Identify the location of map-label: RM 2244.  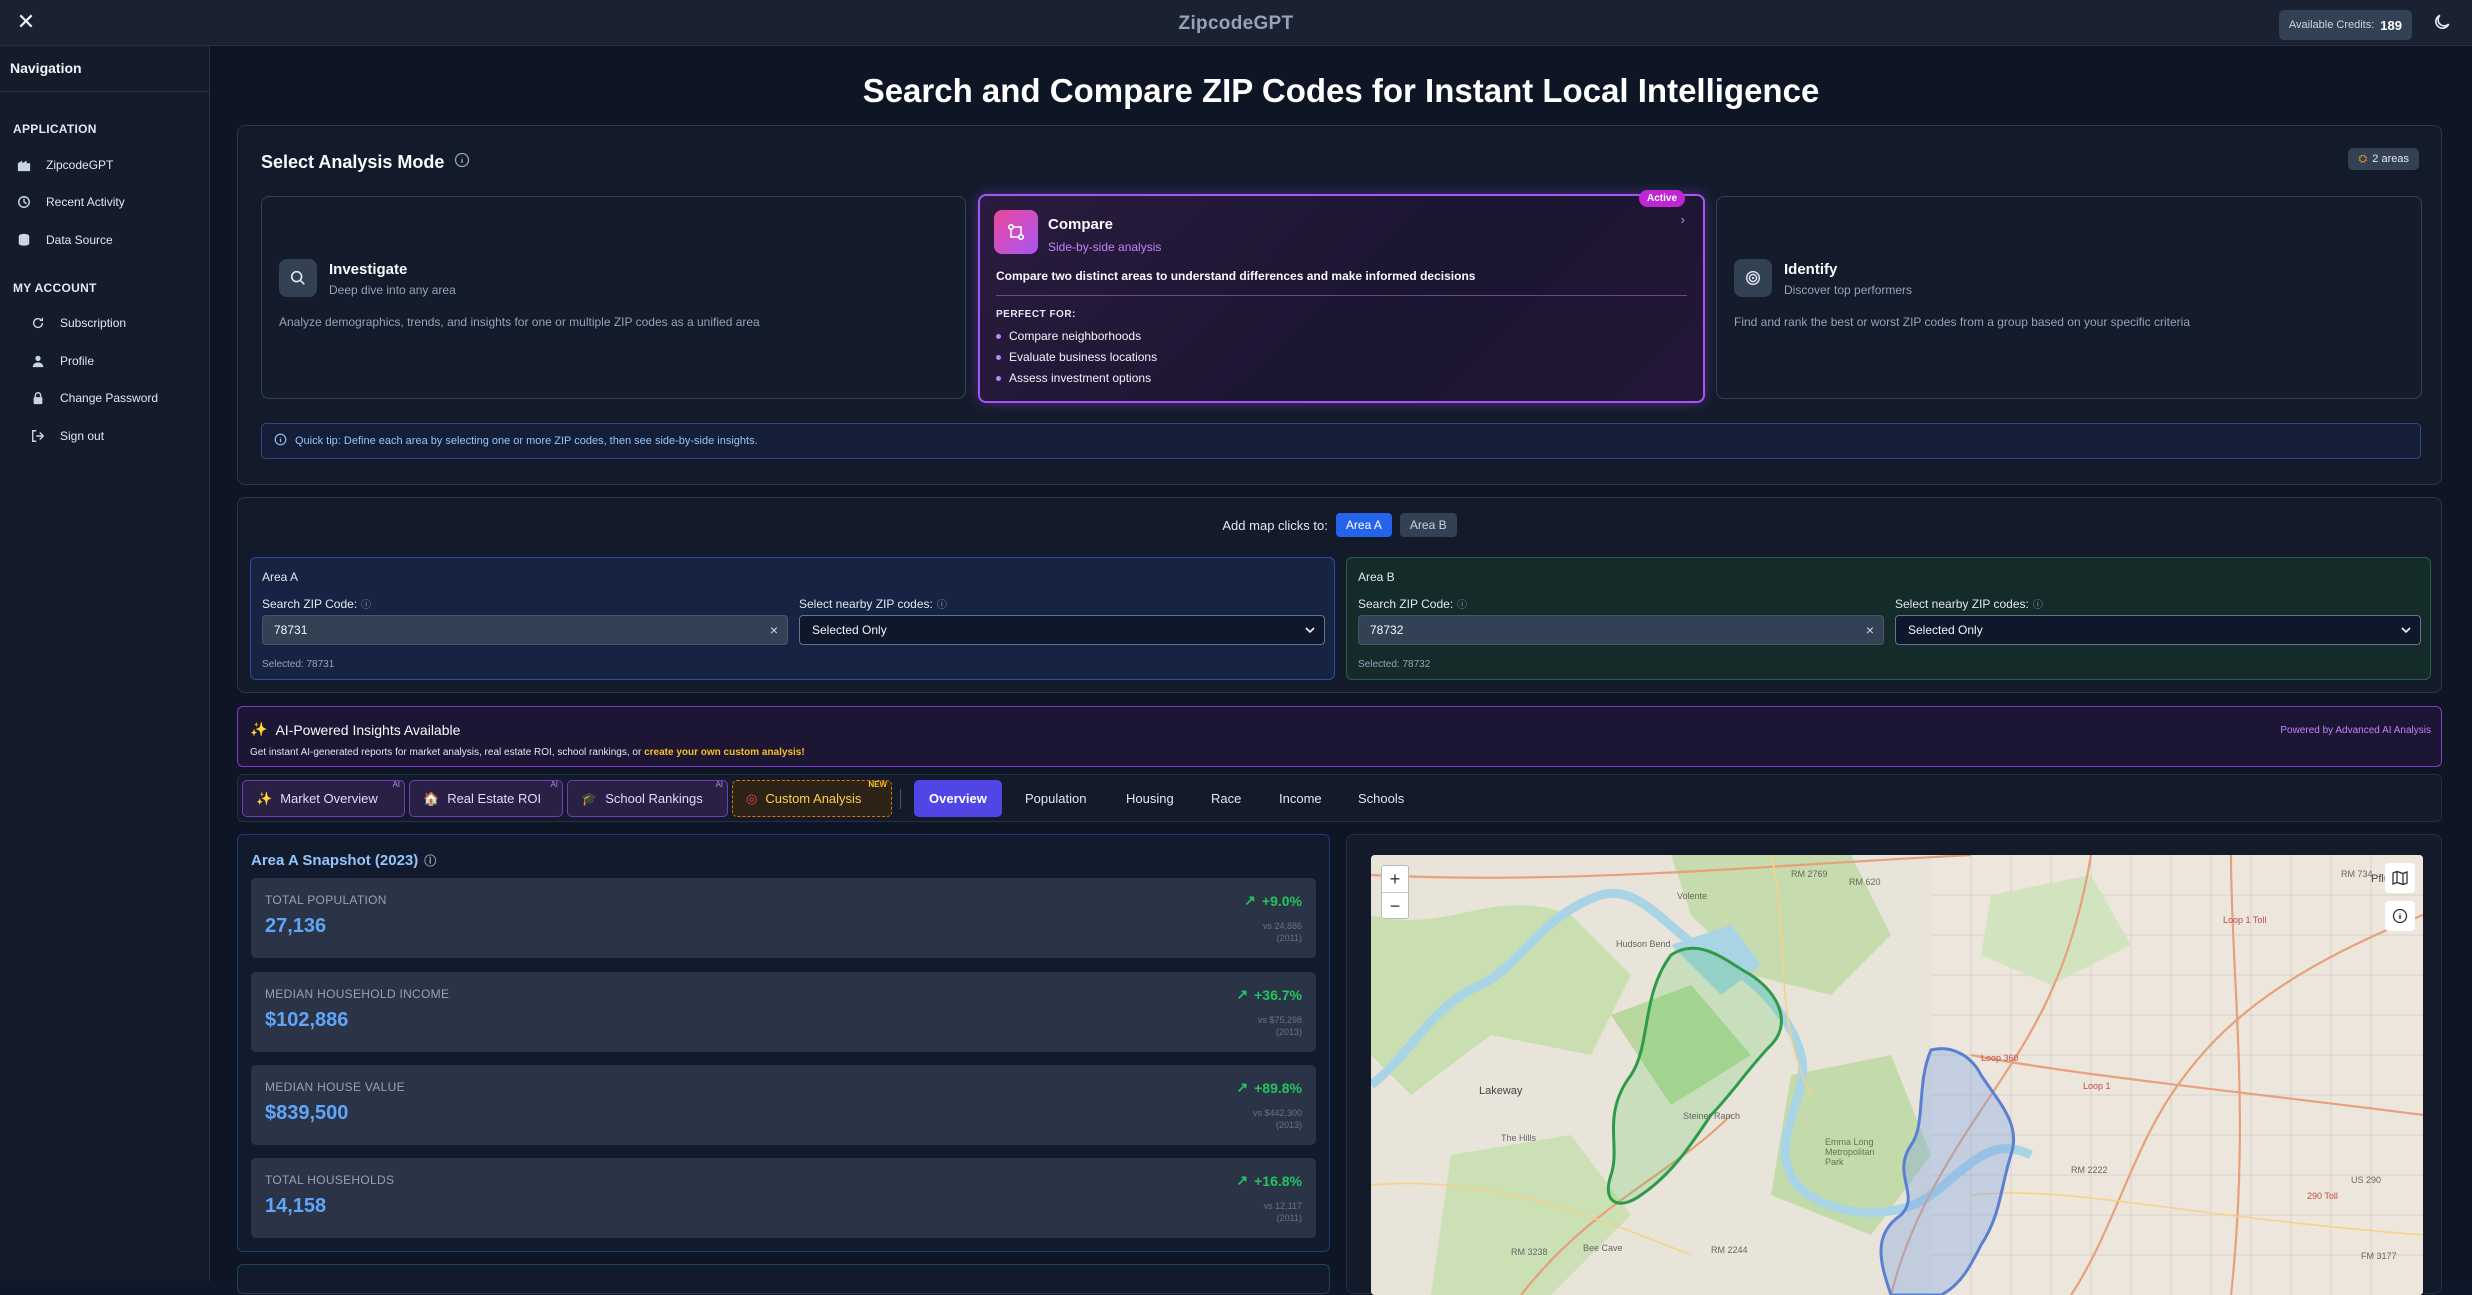
(1729, 1250).